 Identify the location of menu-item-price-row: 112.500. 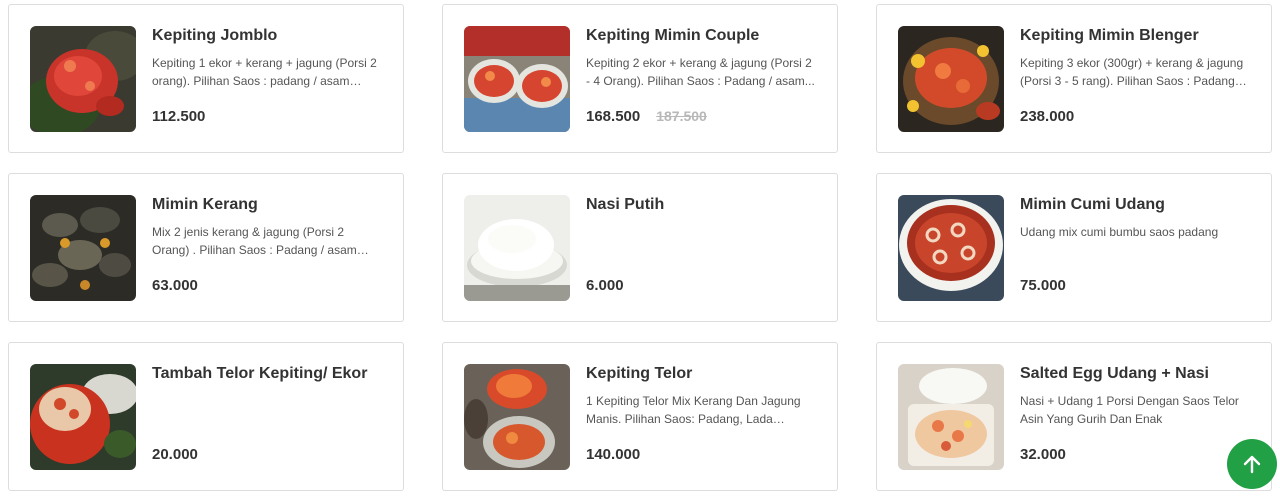
(178, 116).